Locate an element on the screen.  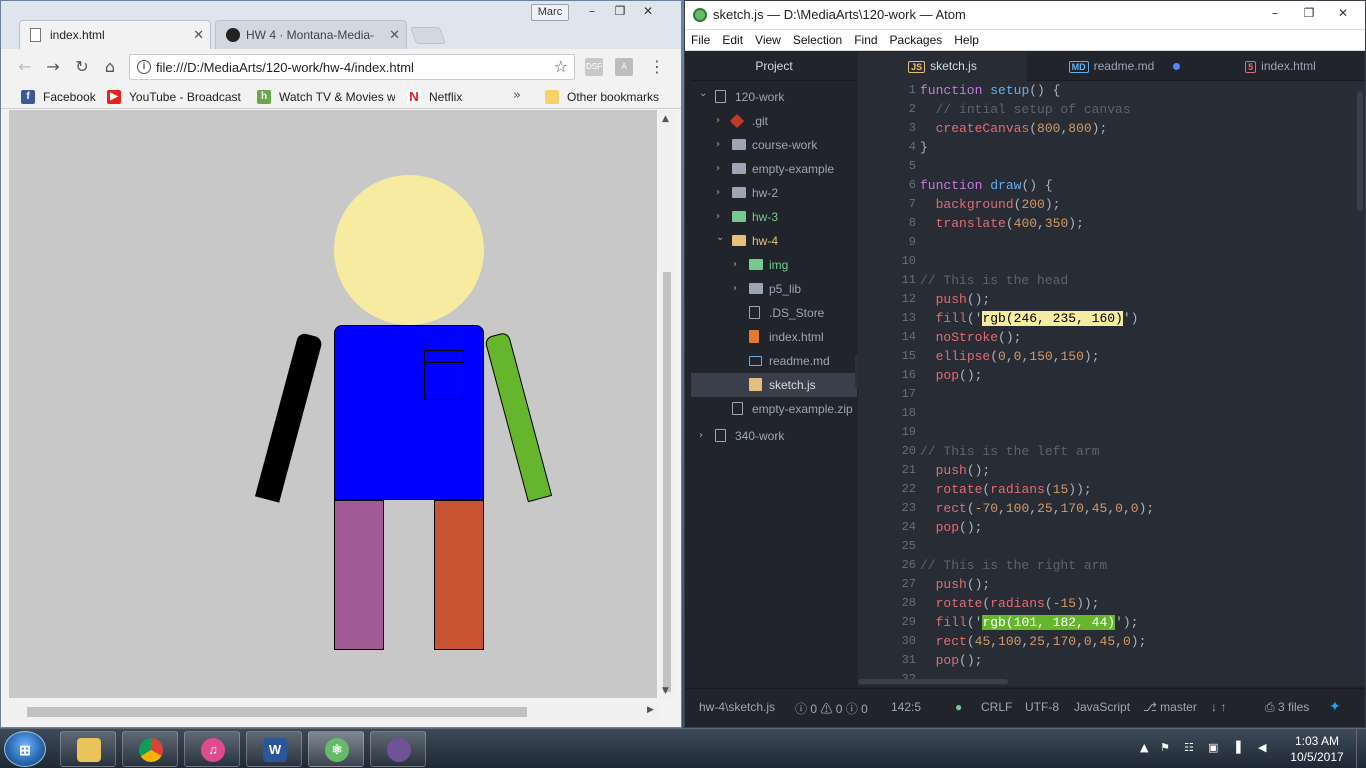
menu-find: Find is located at coordinates (865, 40).